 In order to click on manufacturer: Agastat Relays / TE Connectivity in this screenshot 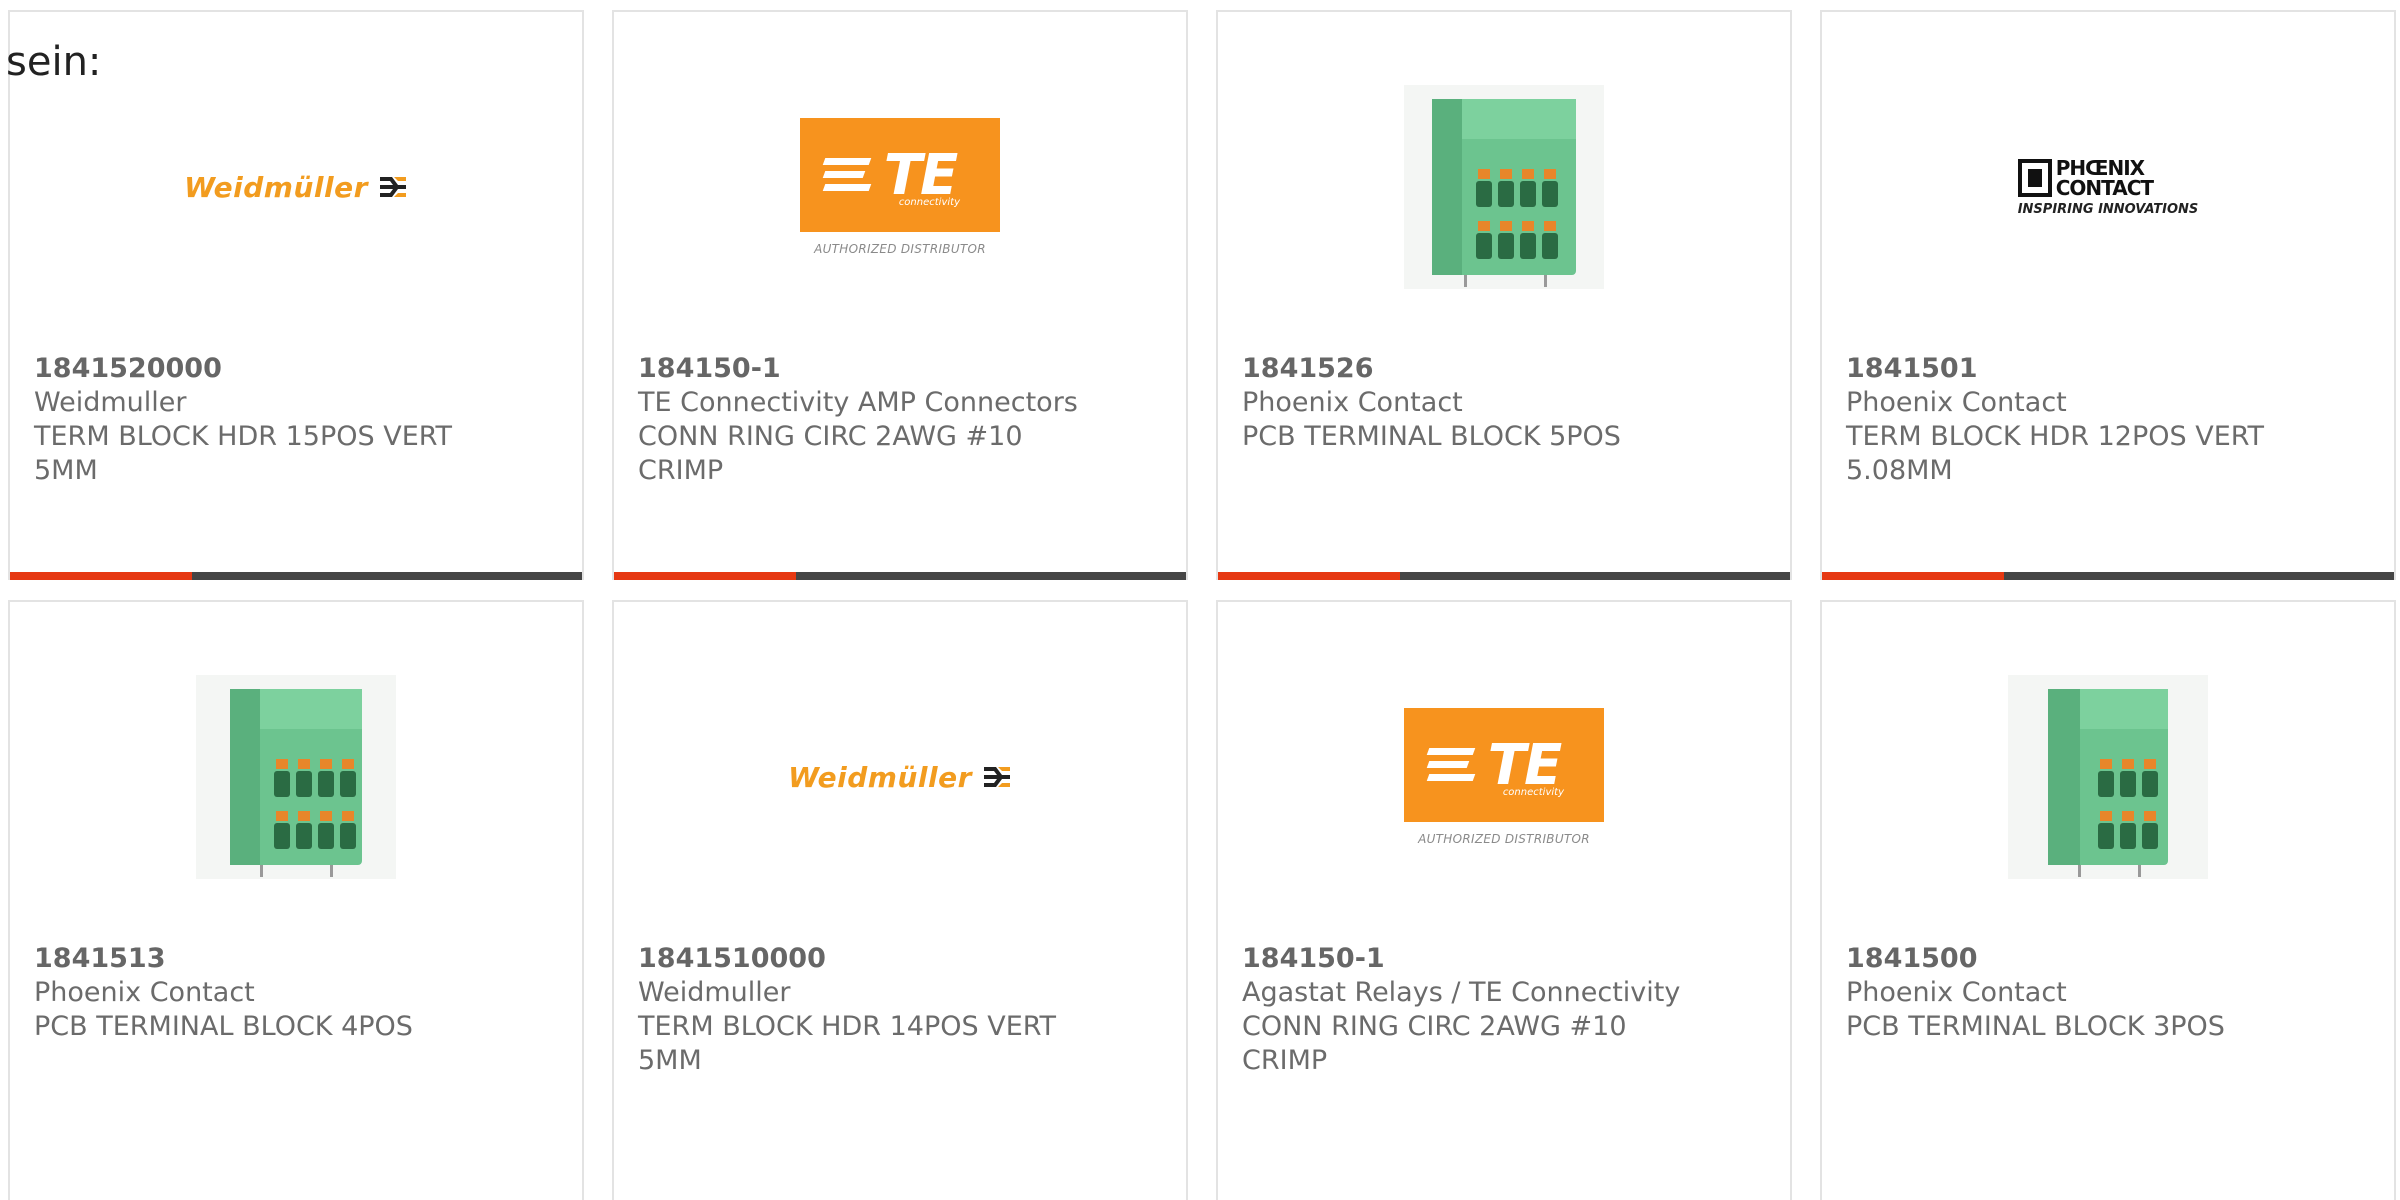, I will do `click(1461, 992)`.